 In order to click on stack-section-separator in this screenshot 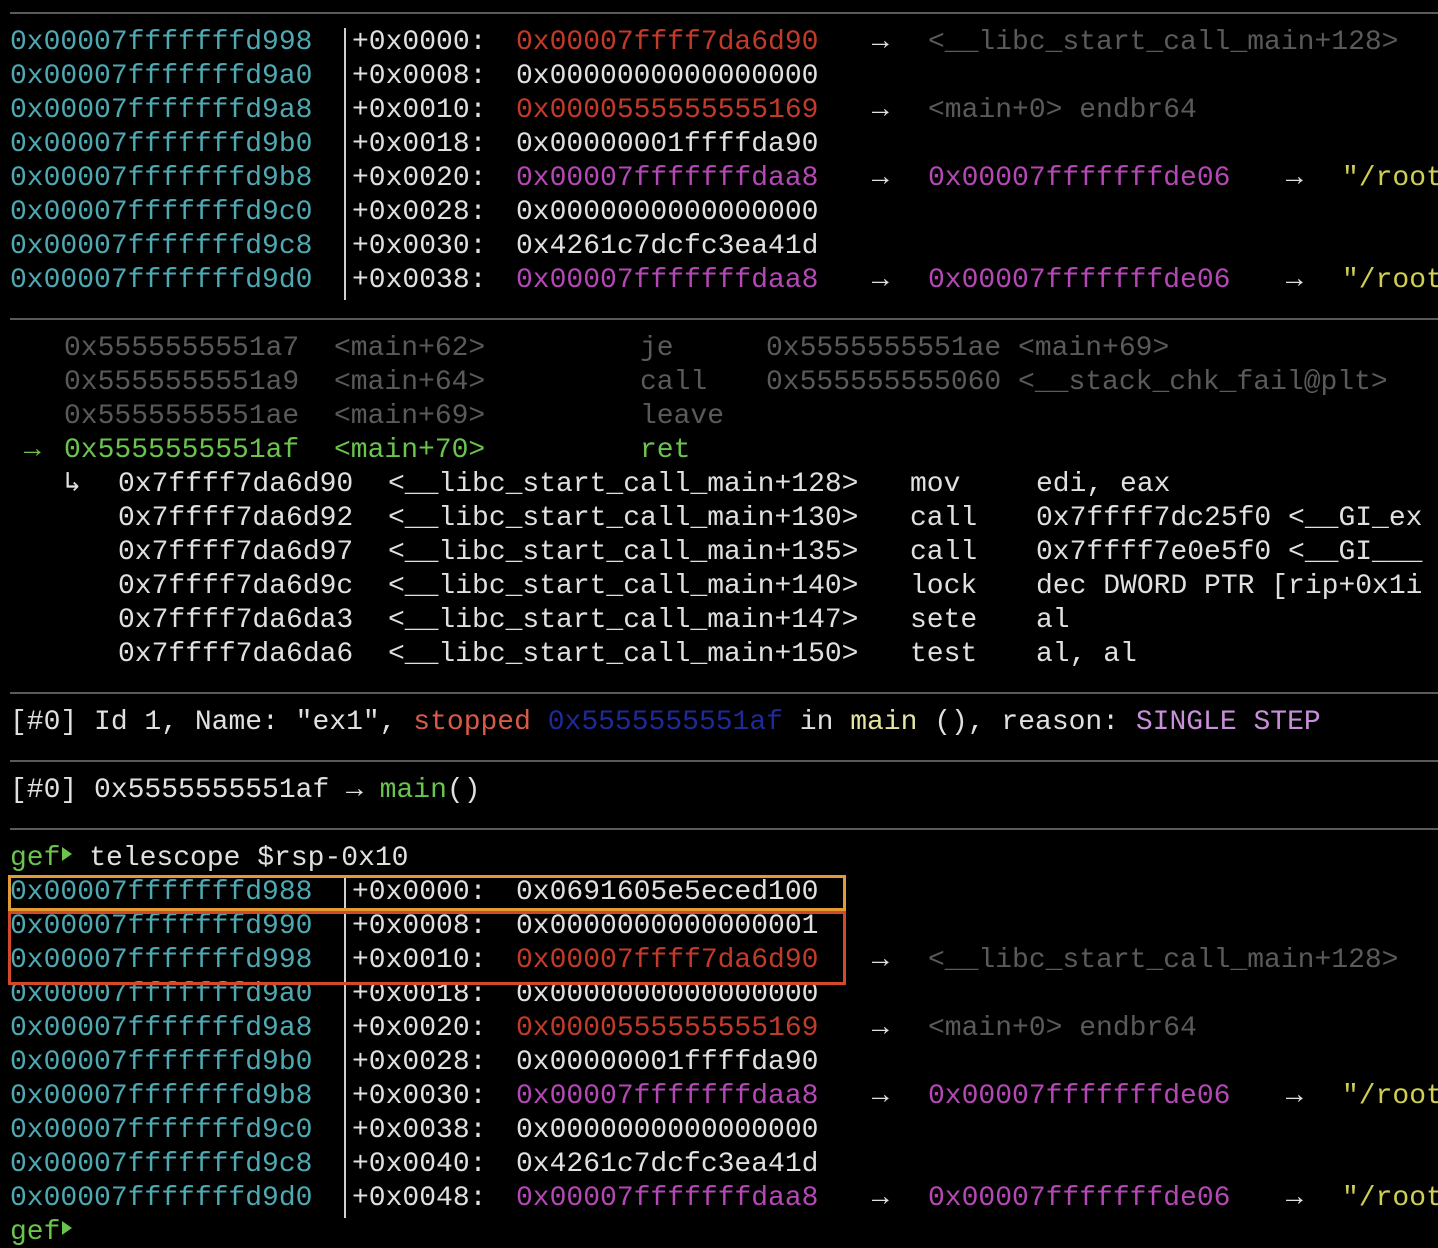, I will do `click(724, 13)`.